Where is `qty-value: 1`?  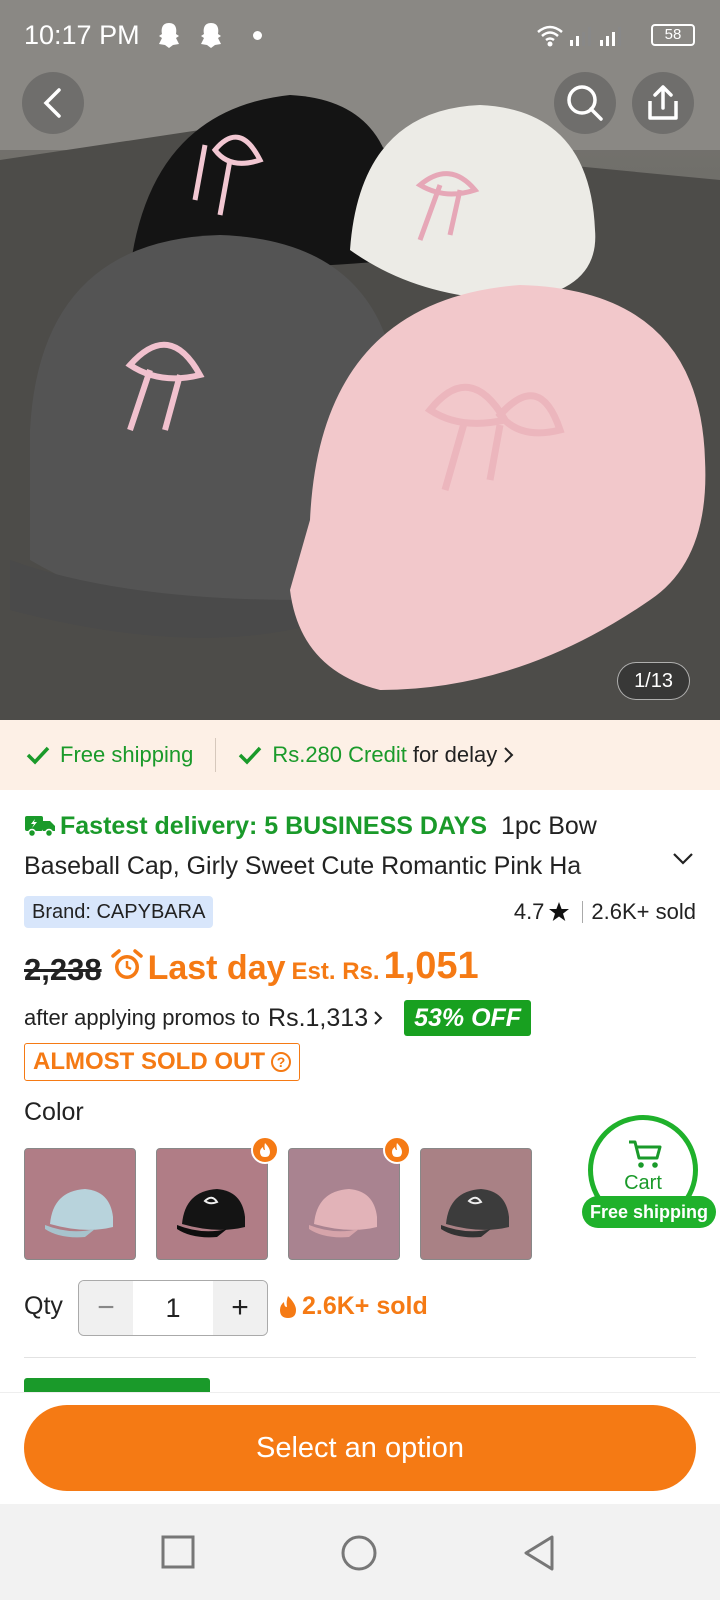 qty-value: 1 is located at coordinates (173, 1308).